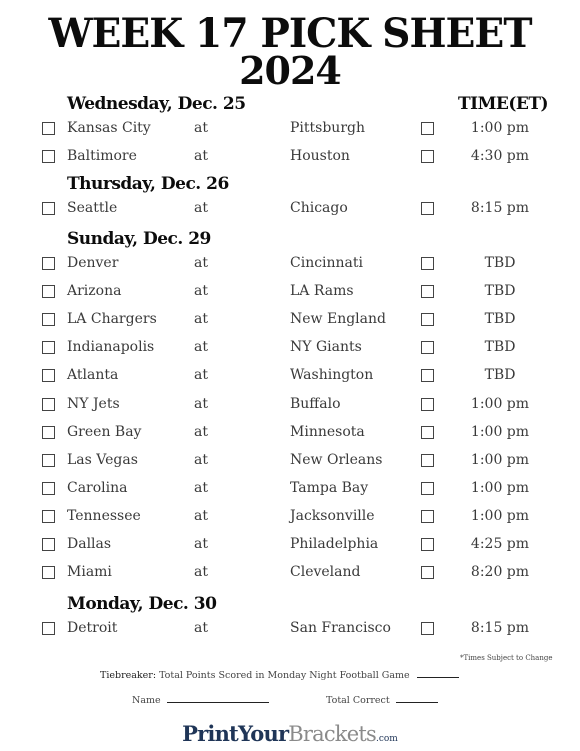 The image size is (580, 751). What do you see at coordinates (290, 70) in the screenshot?
I see `page-subtitle-year: 2024` at bounding box center [290, 70].